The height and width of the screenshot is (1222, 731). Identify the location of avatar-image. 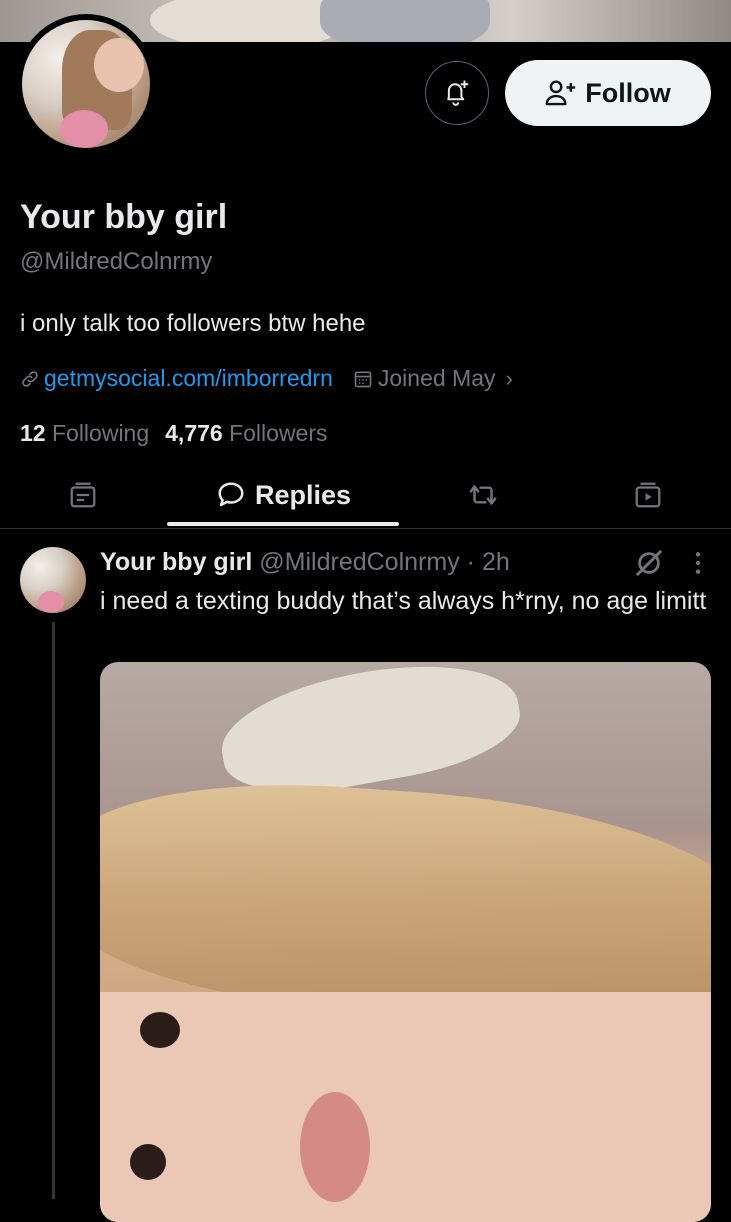
(86, 84).